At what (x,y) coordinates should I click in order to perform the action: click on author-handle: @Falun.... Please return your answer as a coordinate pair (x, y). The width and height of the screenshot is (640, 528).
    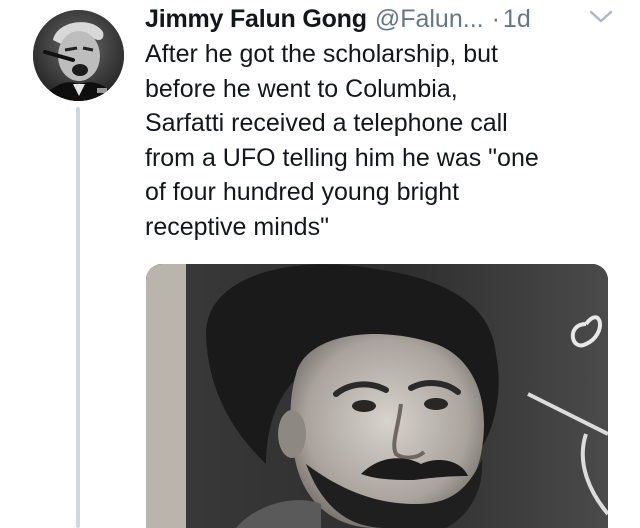
    Looking at the image, I should click on (429, 19).